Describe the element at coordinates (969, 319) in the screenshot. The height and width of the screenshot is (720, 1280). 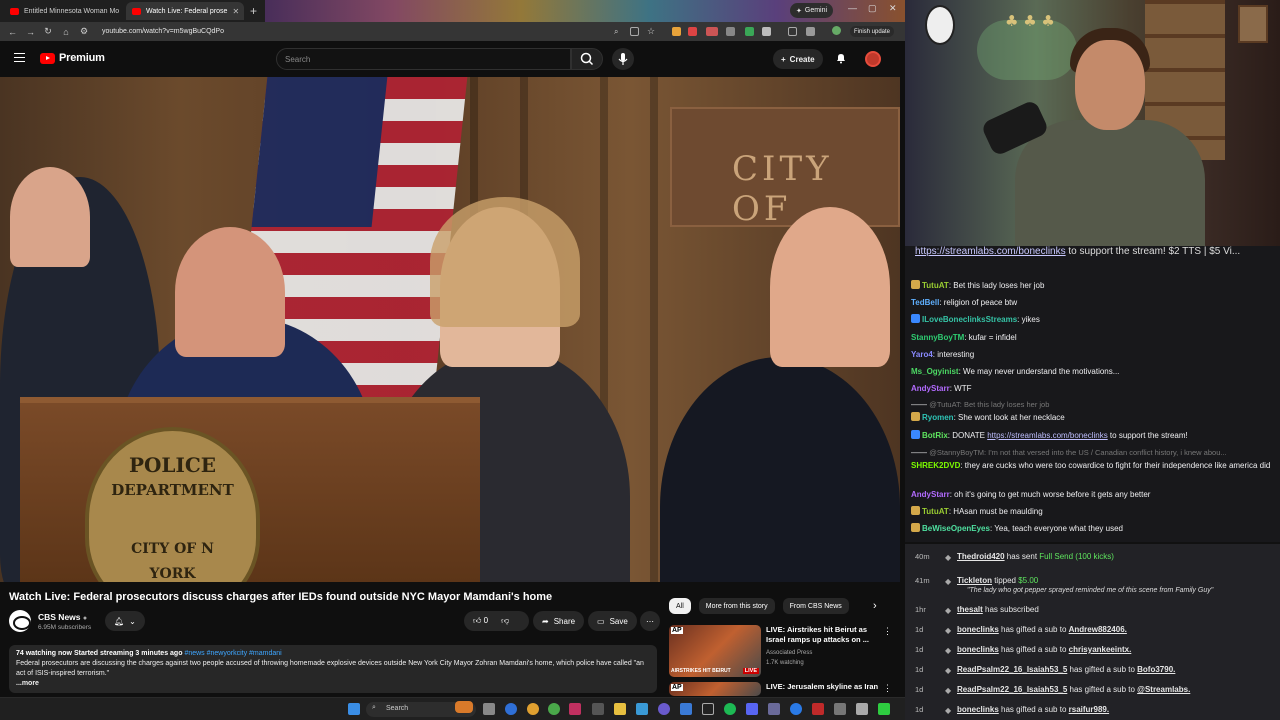
I see `chat-username: ILoveBoneclinksStreams` at that location.